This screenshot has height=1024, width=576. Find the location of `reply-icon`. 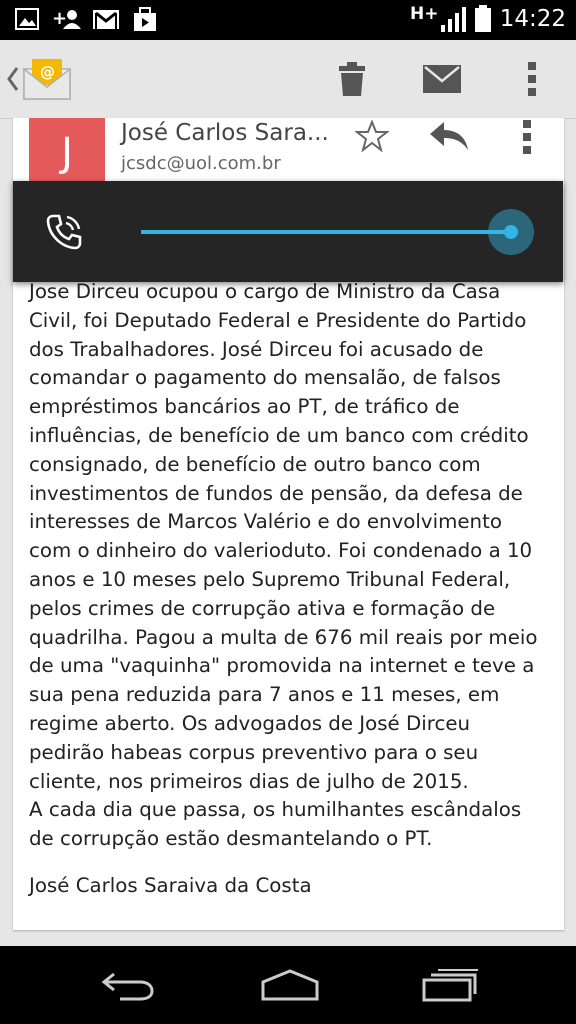

reply-icon is located at coordinates (449, 136).